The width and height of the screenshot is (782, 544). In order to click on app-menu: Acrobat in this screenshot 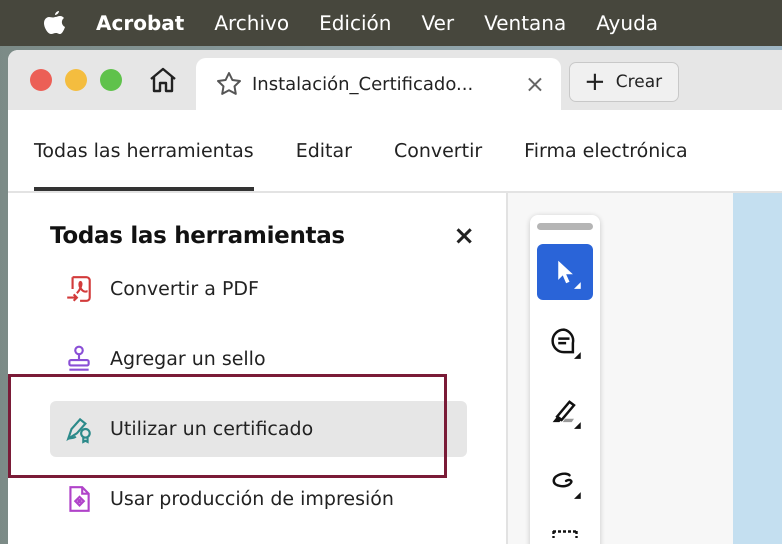, I will do `click(140, 23)`.